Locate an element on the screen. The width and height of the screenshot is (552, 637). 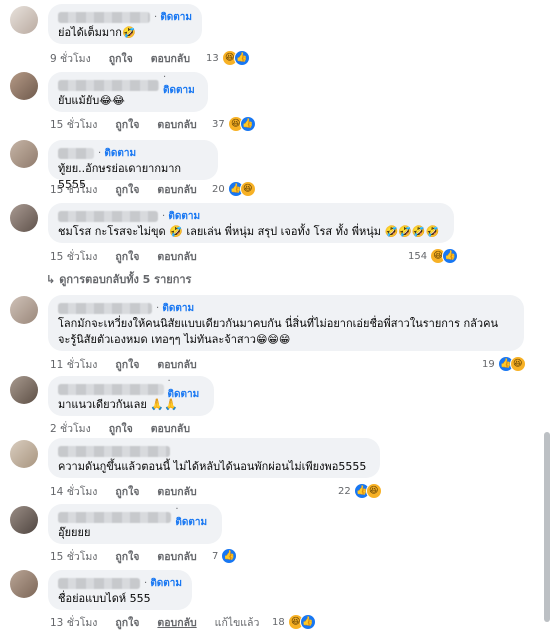
comment-actions: 13 ชั่วโมง ถูกใจ ตอบกลับ แก้ไขแล้ว is located at coordinates (163, 622).